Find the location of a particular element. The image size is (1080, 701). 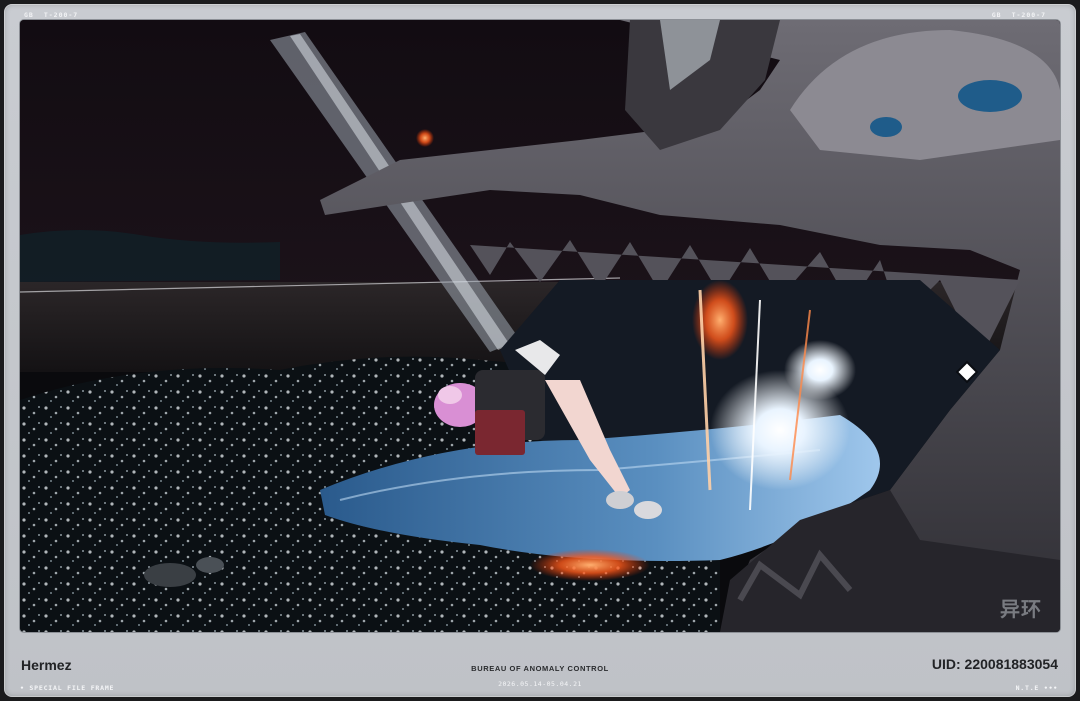

top-right-tag: GB T-200-7 is located at coordinates (1024, 15).